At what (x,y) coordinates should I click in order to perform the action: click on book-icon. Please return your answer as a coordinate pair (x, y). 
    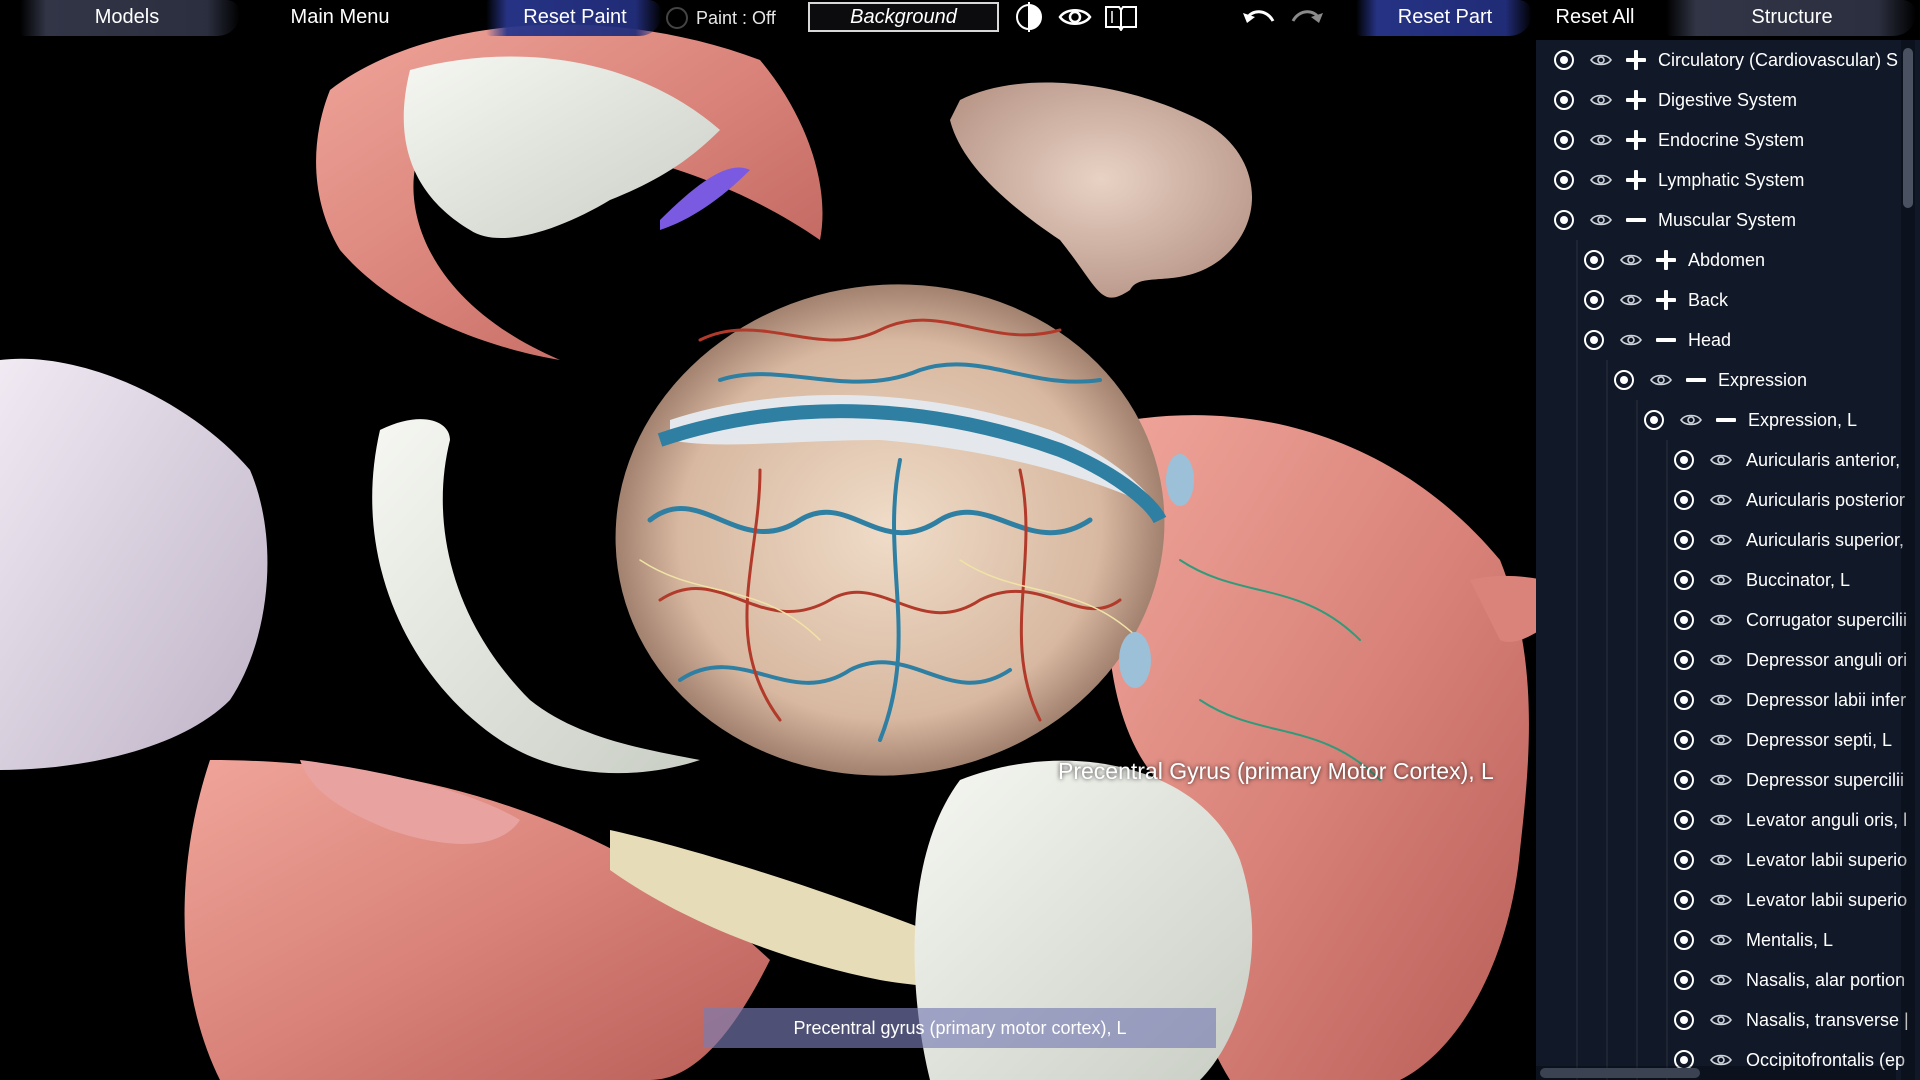
    Looking at the image, I should click on (1121, 17).